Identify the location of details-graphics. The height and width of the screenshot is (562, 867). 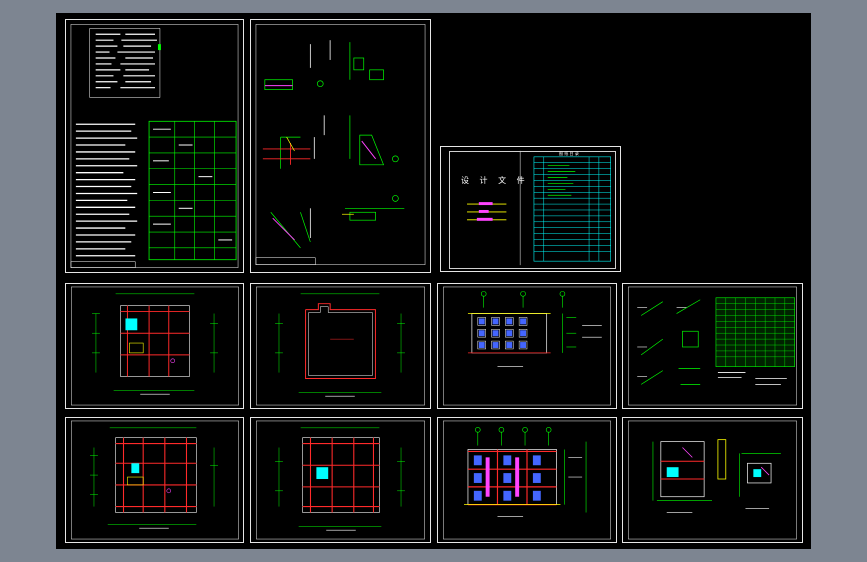
(340, 144).